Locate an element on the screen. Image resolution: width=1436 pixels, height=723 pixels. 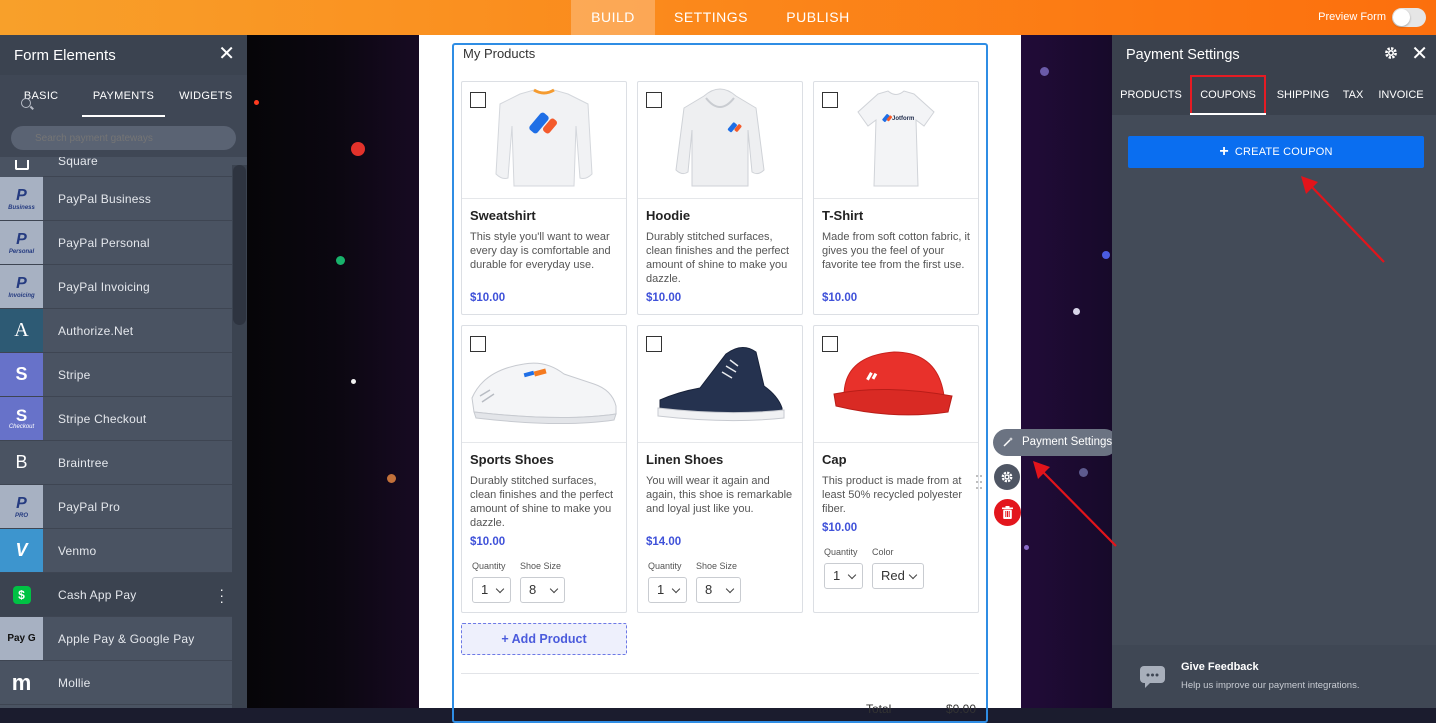
create-coupon-label: CREATE COUPON is located at coordinates (1283, 152).